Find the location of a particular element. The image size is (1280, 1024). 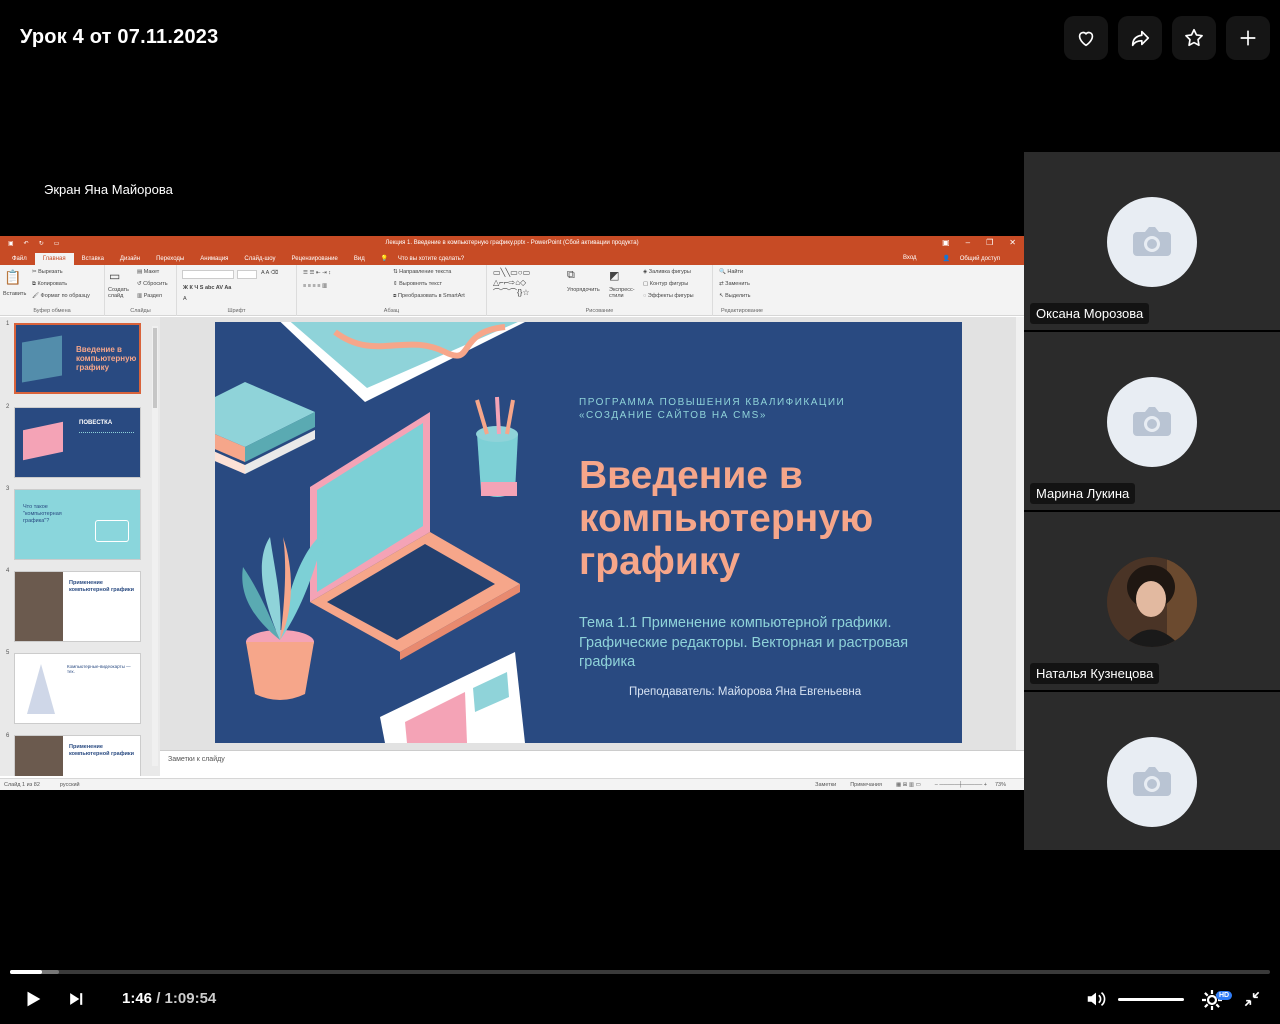

share-link: 👤 Общий доступ is located at coordinates (975, 260).